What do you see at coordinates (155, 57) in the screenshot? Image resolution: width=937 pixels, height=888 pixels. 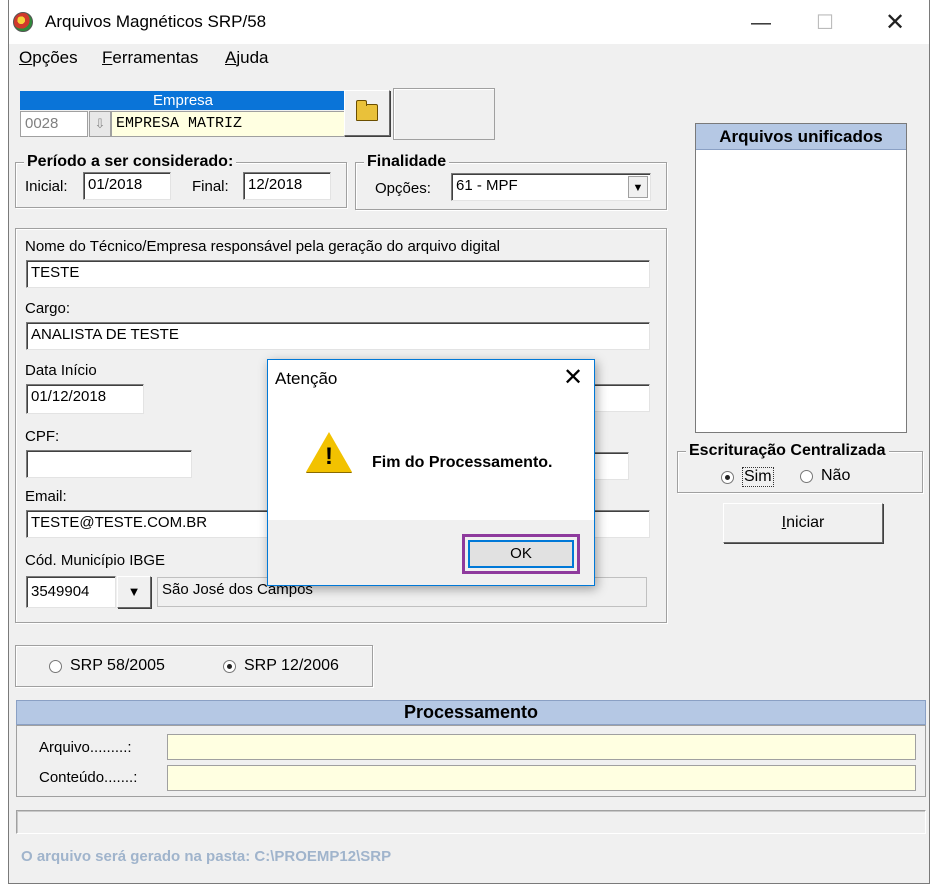 I see `menu-ferramentas-label: erramentas` at bounding box center [155, 57].